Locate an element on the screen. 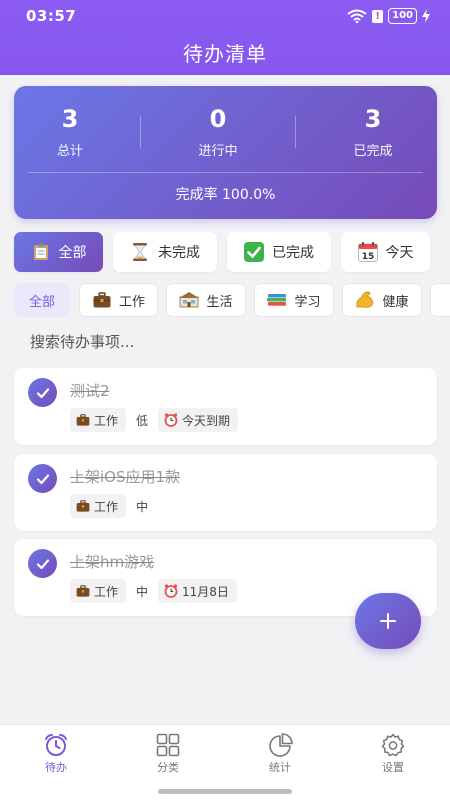 This screenshot has height=800, width=450. stat-total: 3 总计 is located at coordinates (70, 131).